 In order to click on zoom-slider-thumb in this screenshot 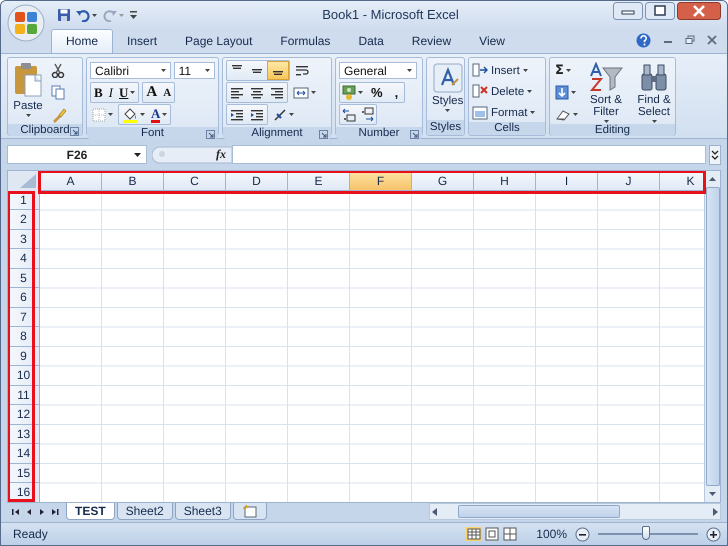, I will do `click(646, 533)`.